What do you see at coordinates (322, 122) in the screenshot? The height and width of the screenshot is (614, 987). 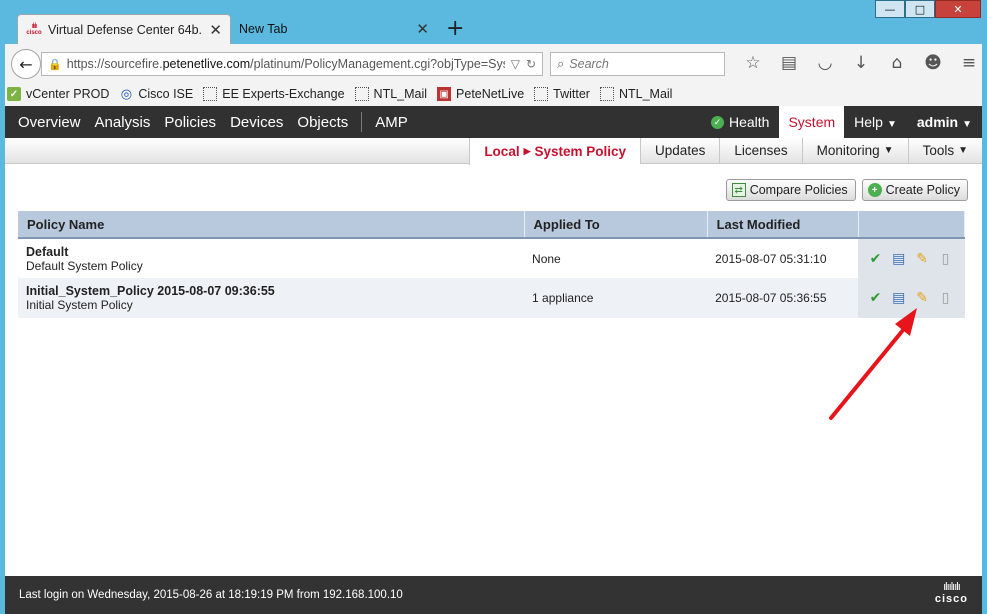 I see `nav-objects: Objects` at bounding box center [322, 122].